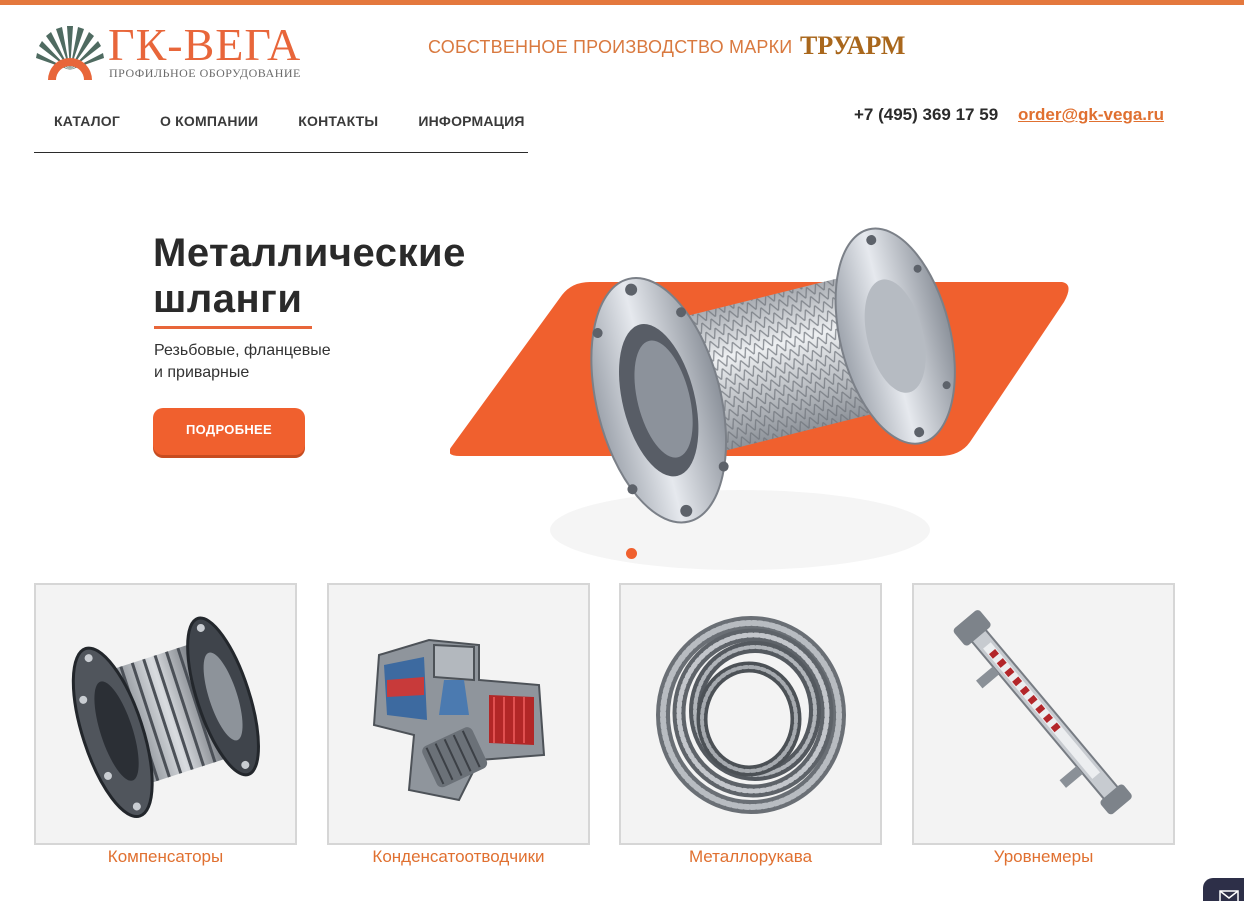 The height and width of the screenshot is (901, 1244). Describe the element at coordinates (1229, 895) in the screenshot. I see `mail-icon` at that location.